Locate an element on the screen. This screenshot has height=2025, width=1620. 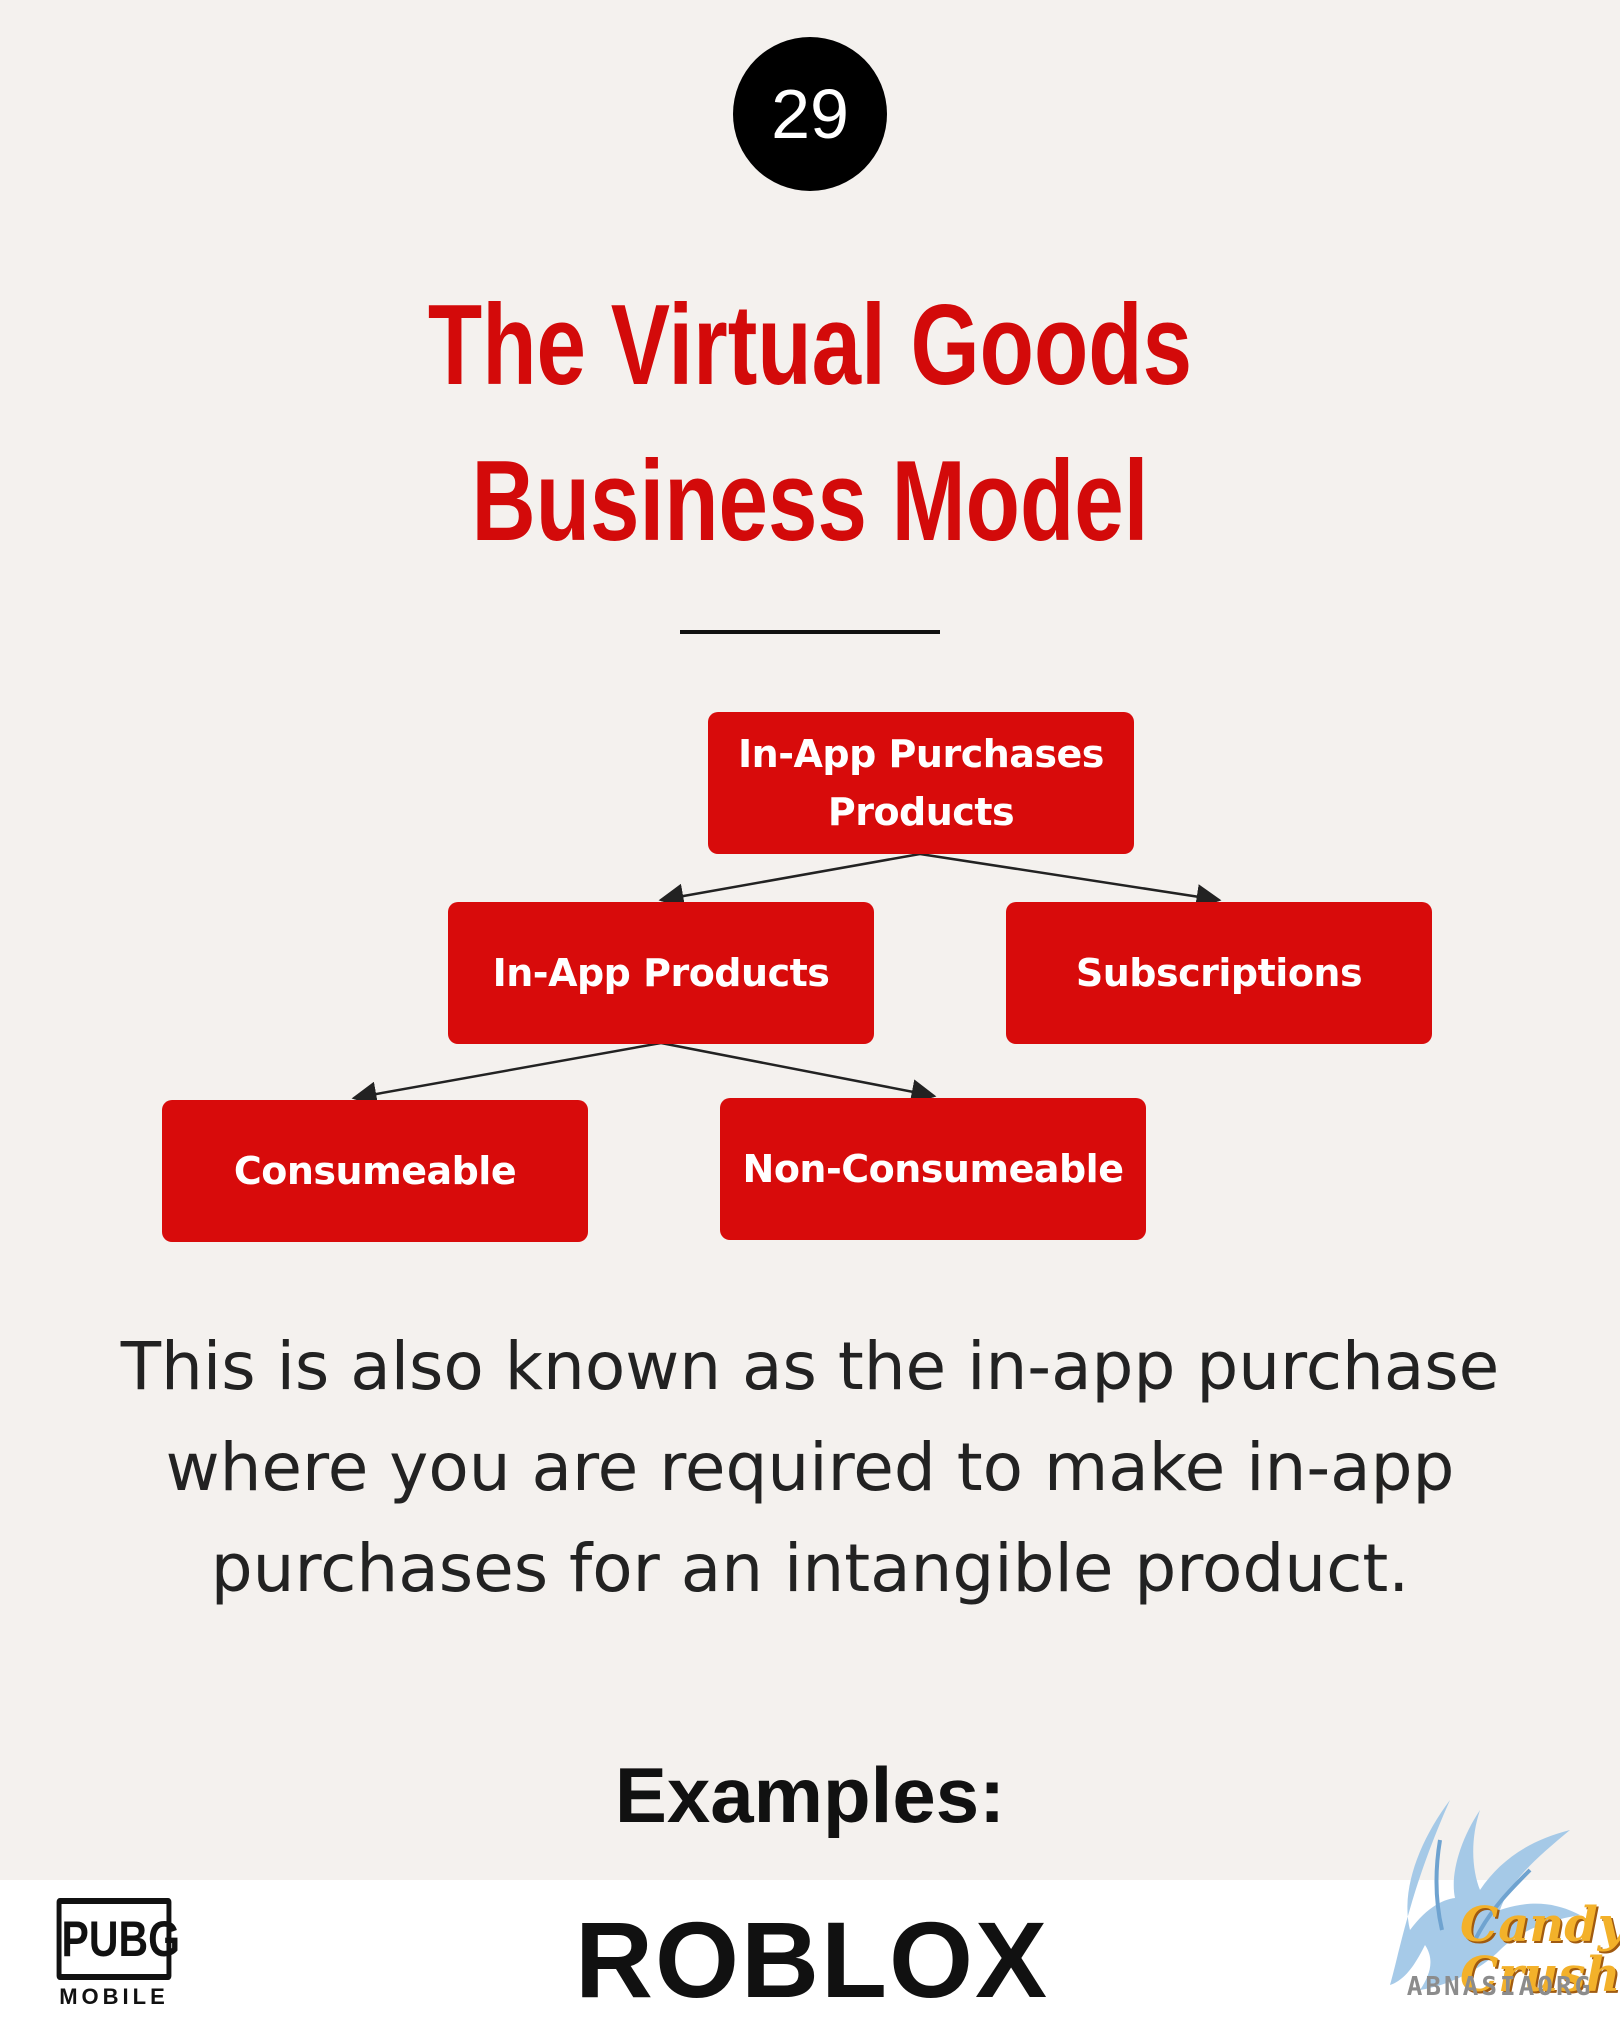
connector-root-to-in-app-products is located at coordinates (789, 880).